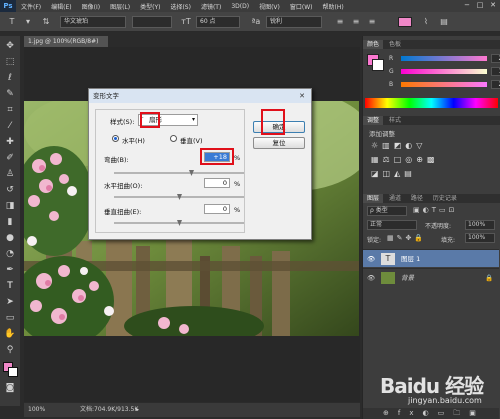 This screenshot has height=419, width=500. What do you see at coordinates (444, 84) in the screenshot?
I see `b-slider` at bounding box center [444, 84].